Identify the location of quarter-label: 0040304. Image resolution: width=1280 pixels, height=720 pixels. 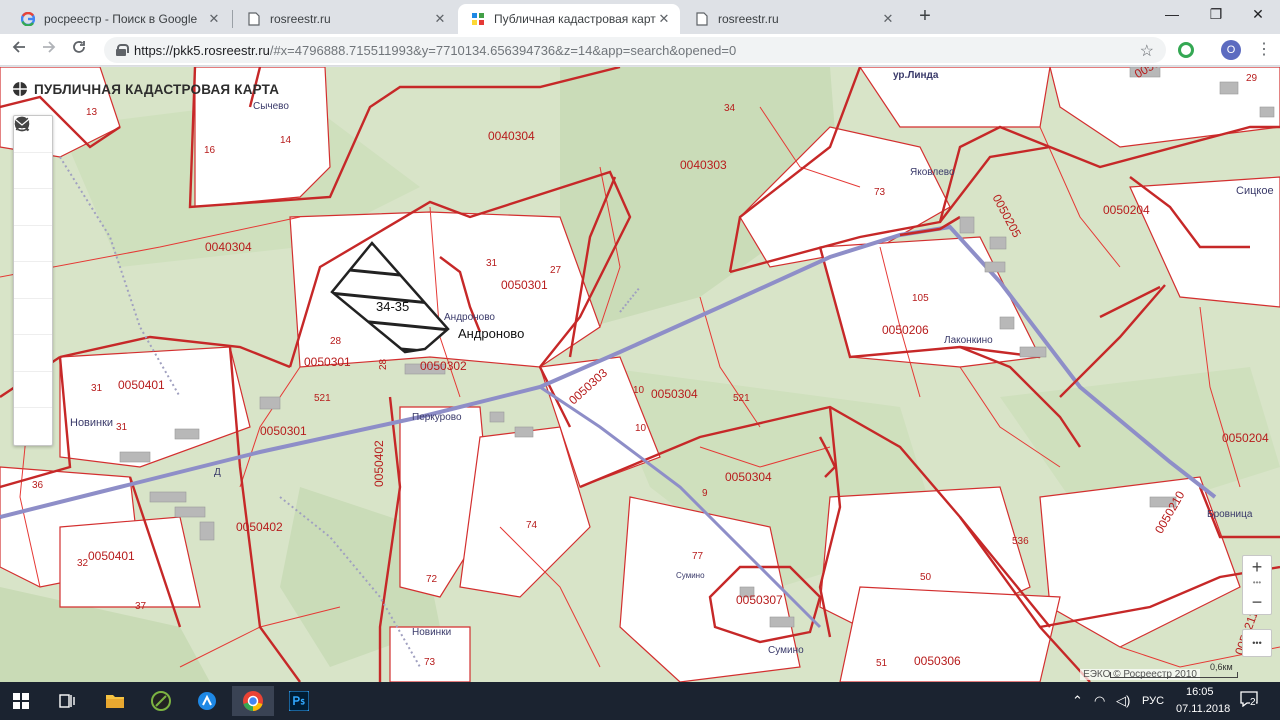
(511, 136).